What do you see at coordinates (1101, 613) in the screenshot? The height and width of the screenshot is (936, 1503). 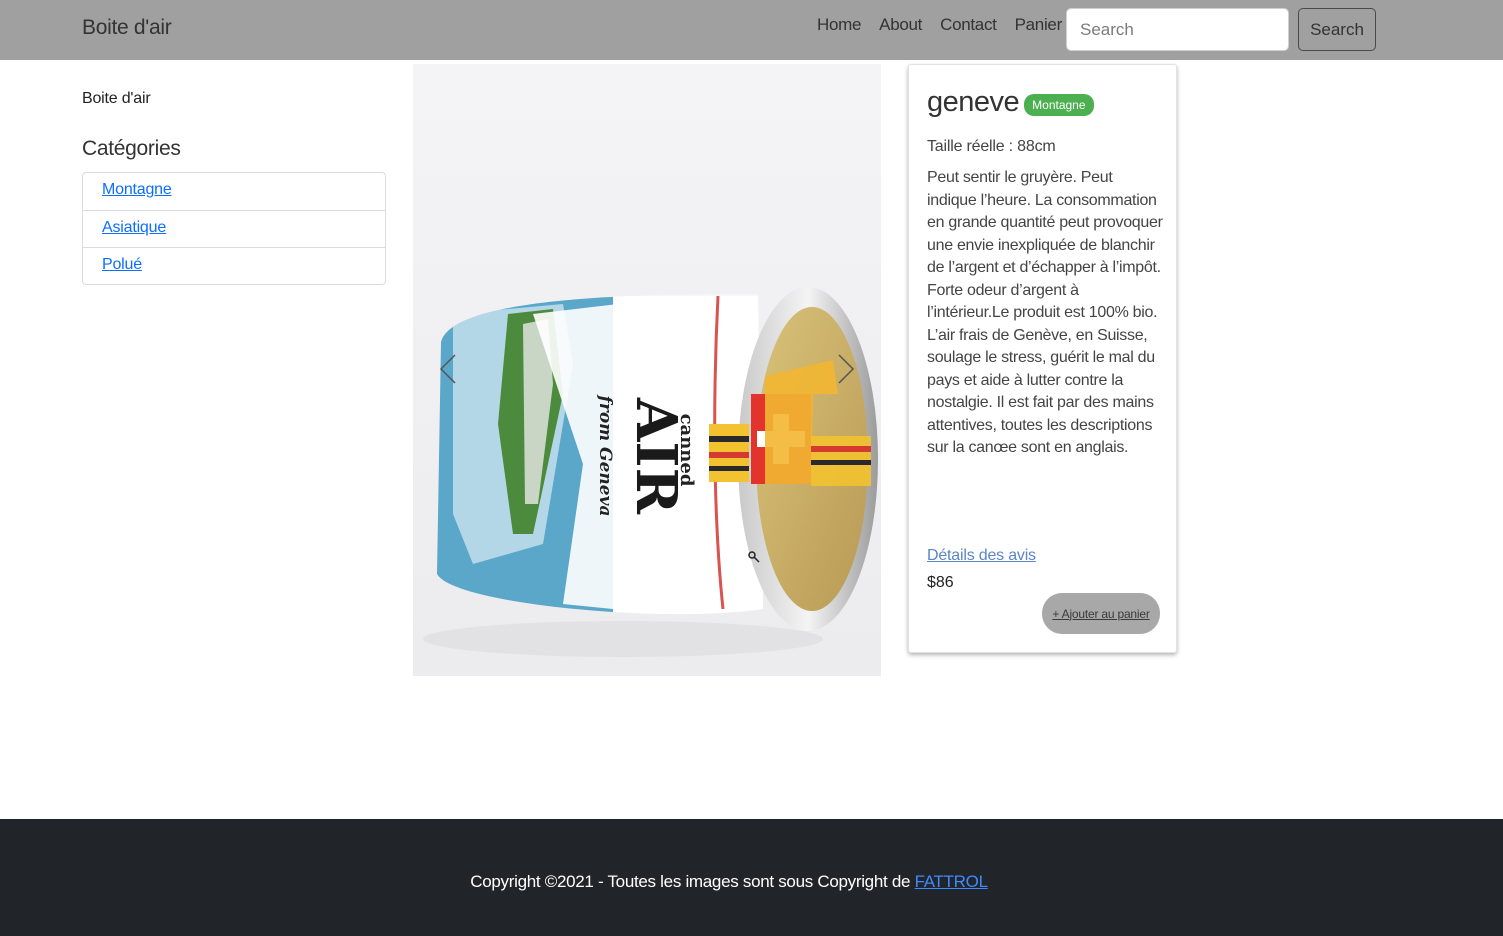 I see `add-to-cart-button: + Ajouter au panier` at bounding box center [1101, 613].